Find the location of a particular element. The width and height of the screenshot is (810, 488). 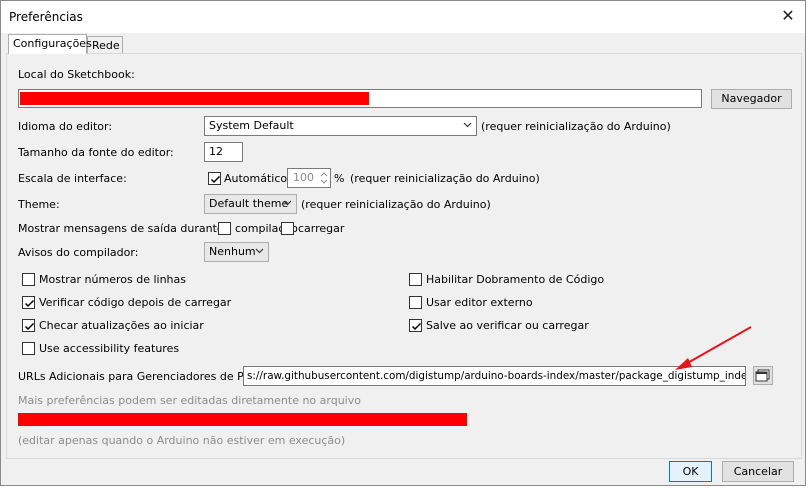

verify-after-upload-checkbox is located at coordinates (28, 302).